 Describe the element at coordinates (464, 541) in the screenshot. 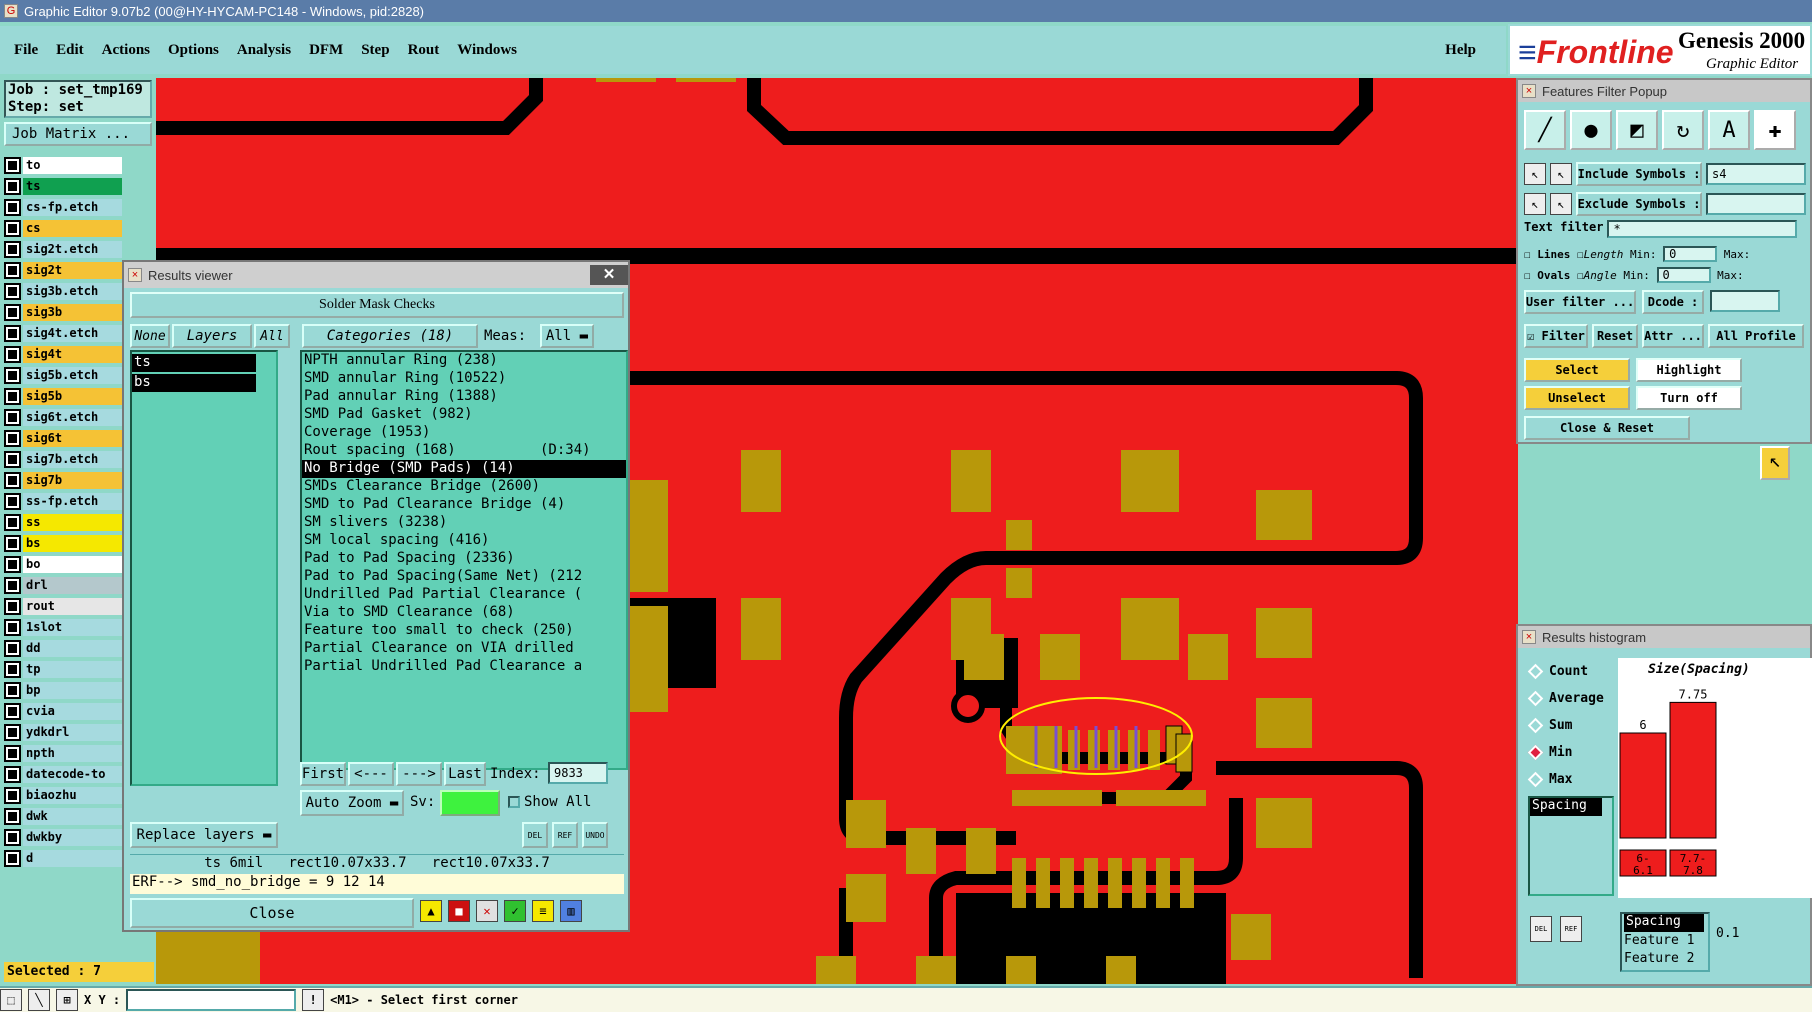

I see `category-item: SM local spacing (416)` at that location.